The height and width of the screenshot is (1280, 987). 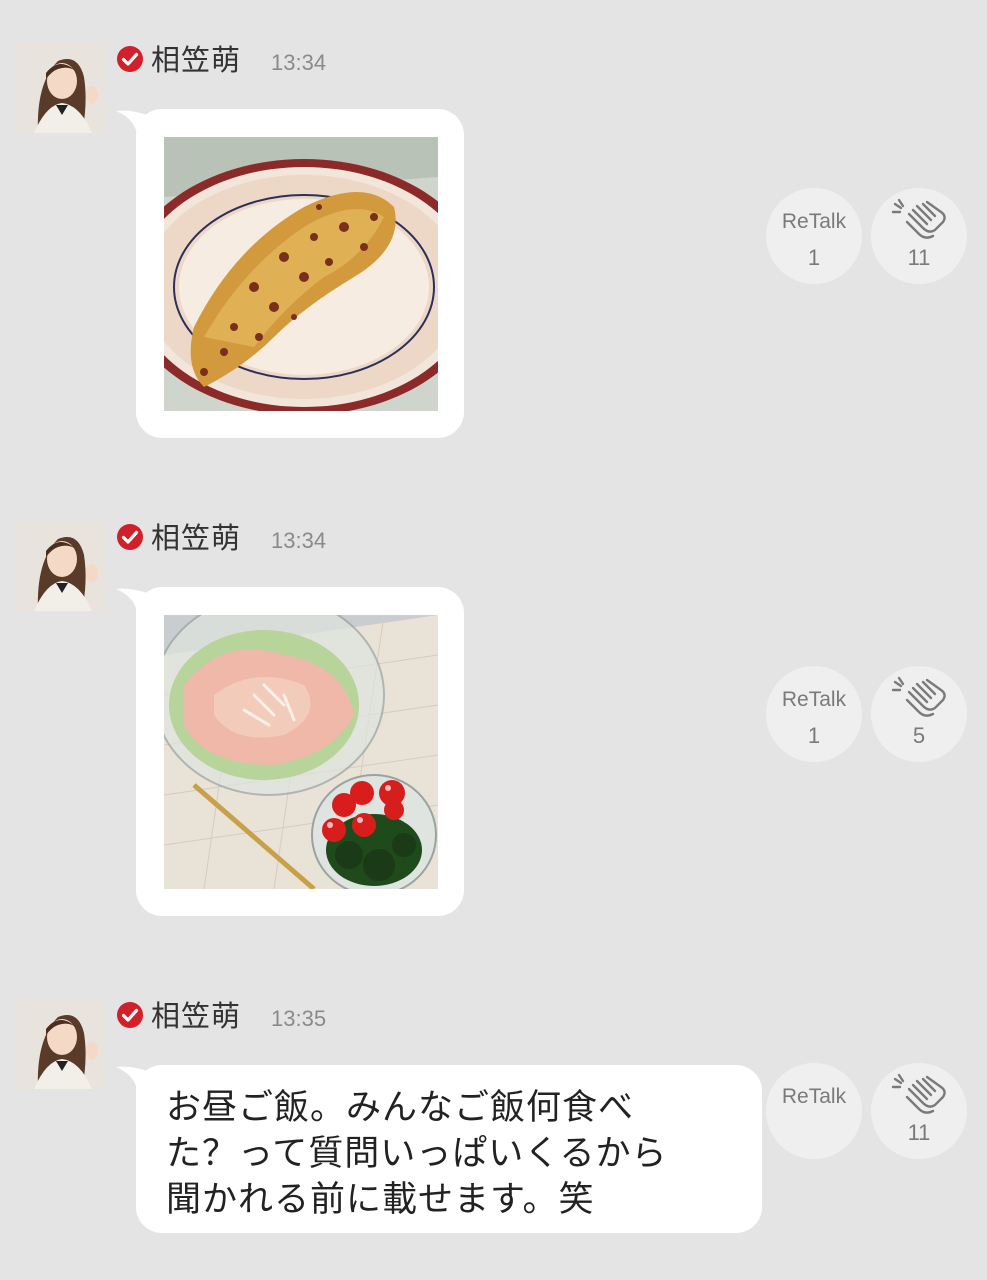 I want to click on clap-count: 5, so click(x=919, y=735).